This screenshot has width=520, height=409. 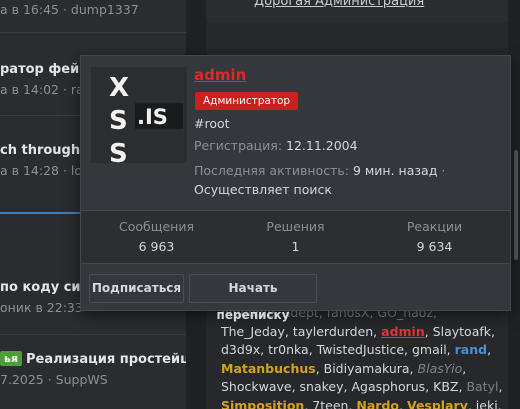 What do you see at coordinates (152, 117) in the screenshot?
I see `avatar-text-domain: .IS` at bounding box center [152, 117].